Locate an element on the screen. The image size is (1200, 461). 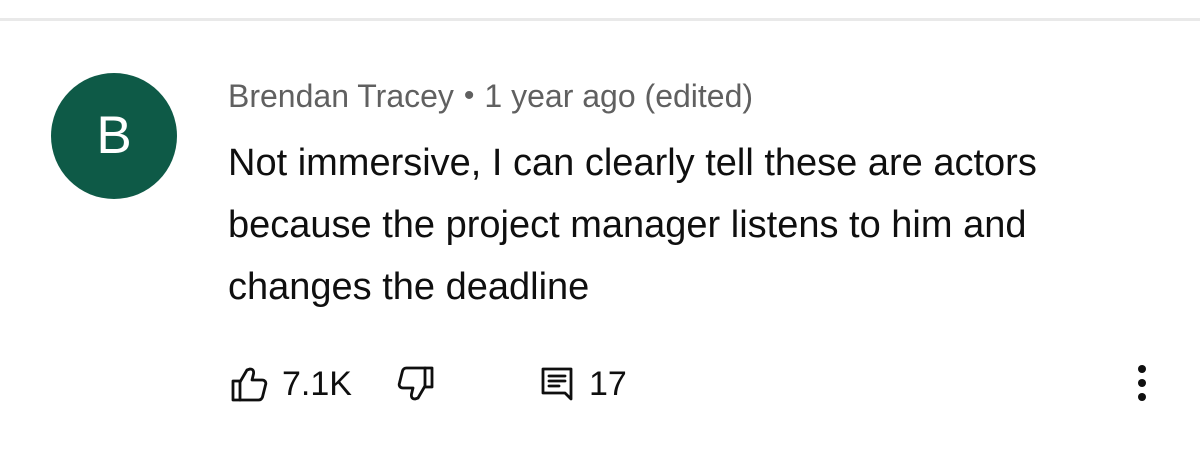
thumb-down-icon is located at coordinates (416, 384).